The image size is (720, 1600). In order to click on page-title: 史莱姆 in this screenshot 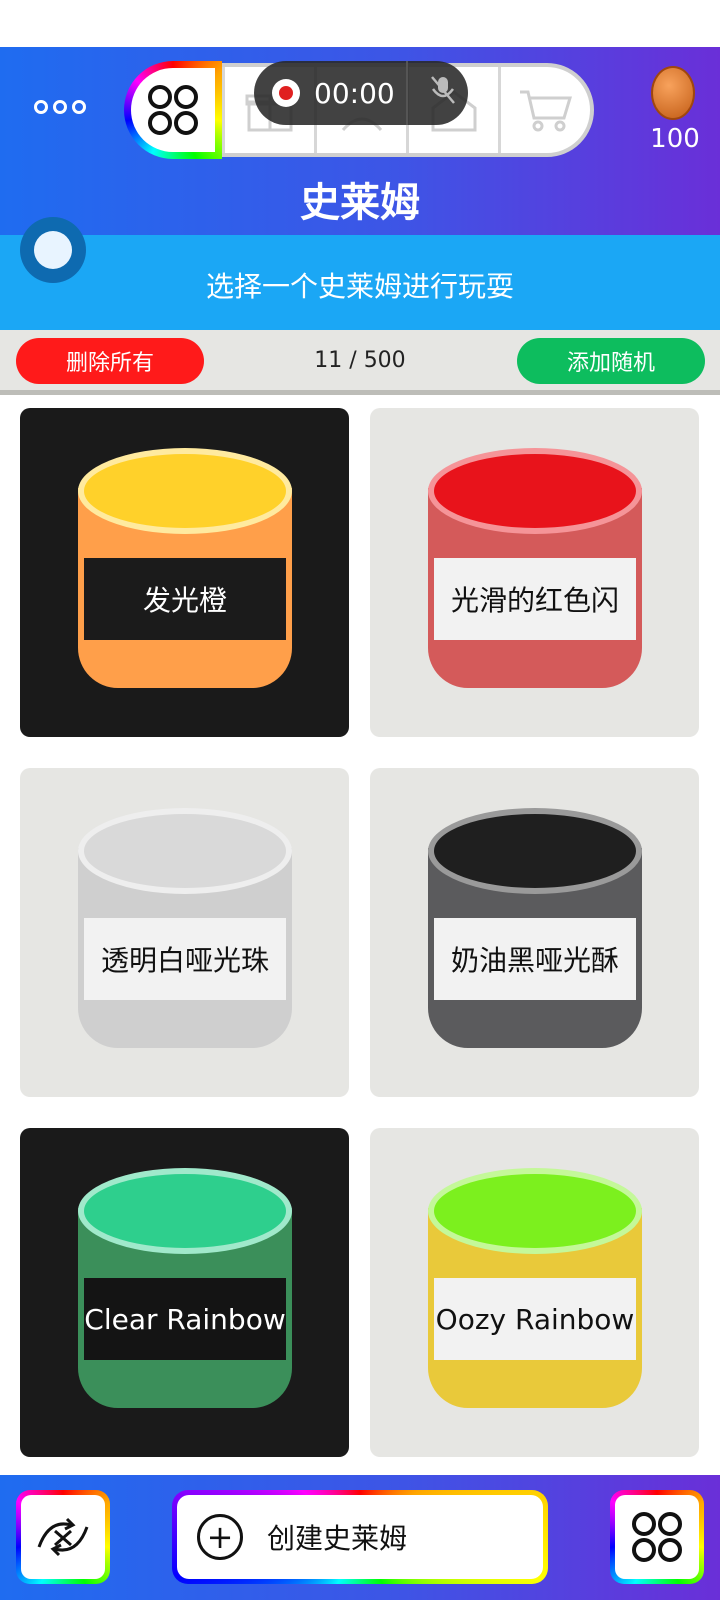, I will do `click(360, 203)`.